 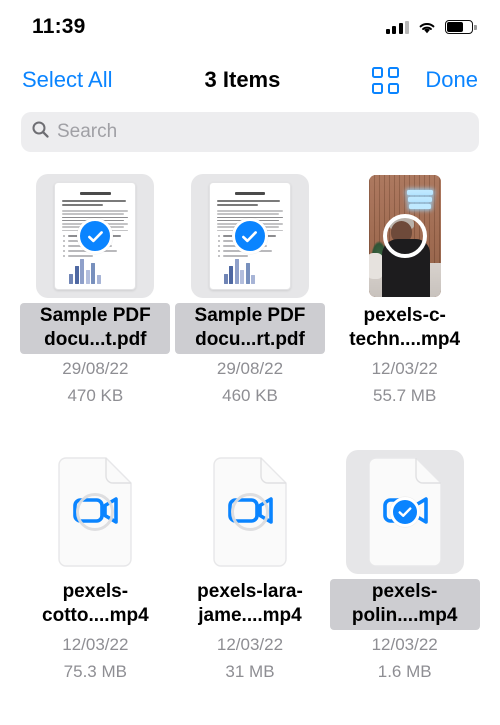 I want to click on file-item: pexels-polin....mp4 12/03/22 1.6 MB, so click(x=404, y=566).